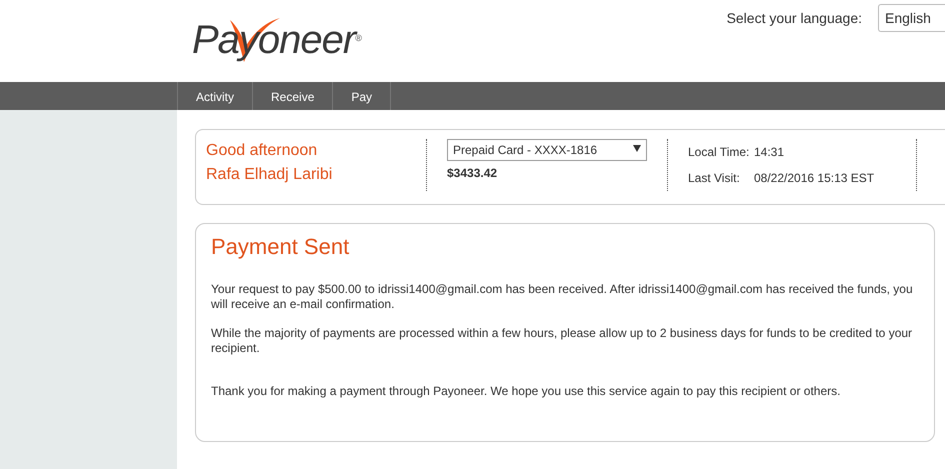 The width and height of the screenshot is (945, 469). I want to click on message-paragraph: While the majority of payments are processed within a few hours, please allow up to 2 business days for funds to be credited to your recipient., so click(562, 341).